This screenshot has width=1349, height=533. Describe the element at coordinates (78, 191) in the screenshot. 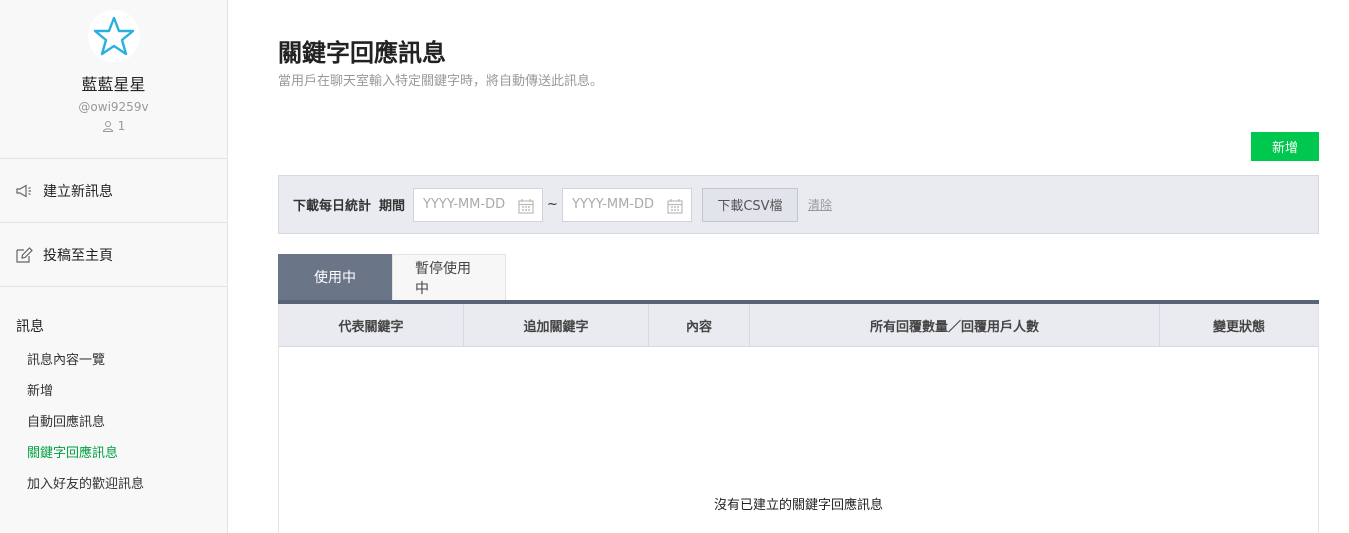

I see `create-message-label: 建立新訊息` at that location.